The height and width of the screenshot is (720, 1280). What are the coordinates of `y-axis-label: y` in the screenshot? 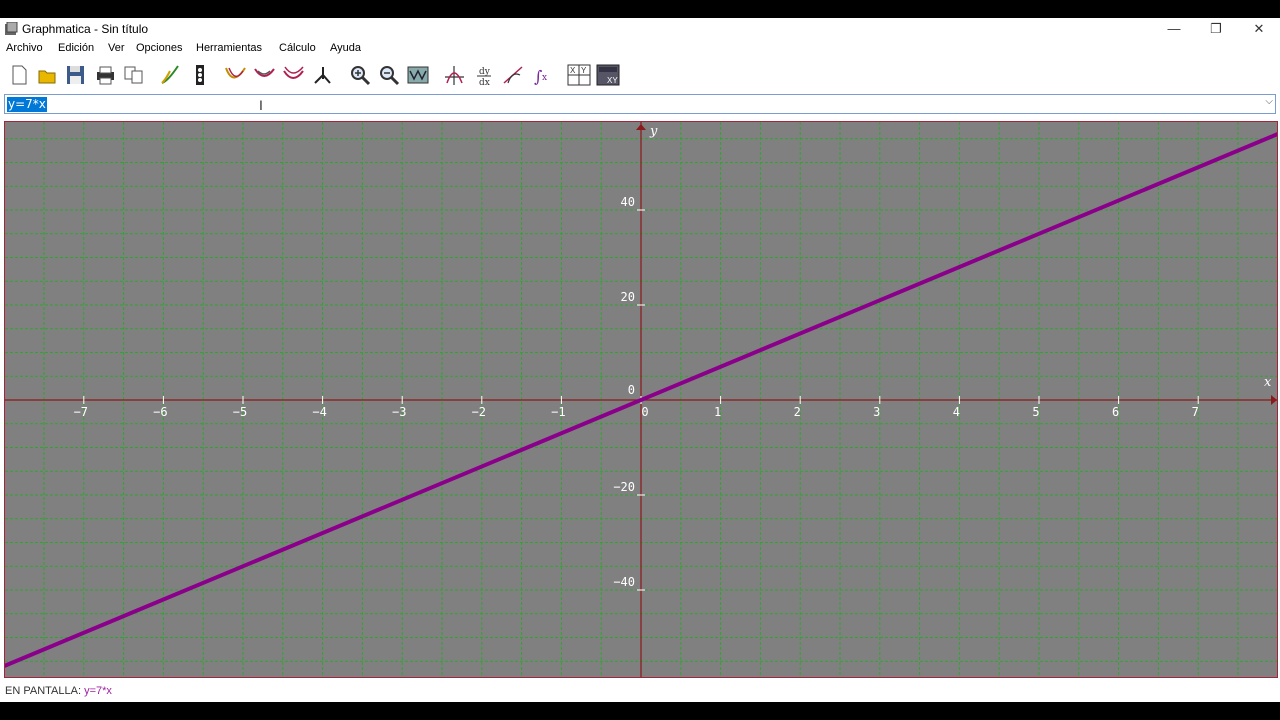 It's located at (653, 131).